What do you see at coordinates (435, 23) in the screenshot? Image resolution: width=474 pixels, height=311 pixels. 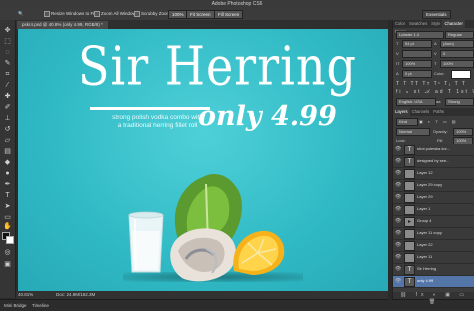 I see `tab-style: Style` at bounding box center [435, 23].